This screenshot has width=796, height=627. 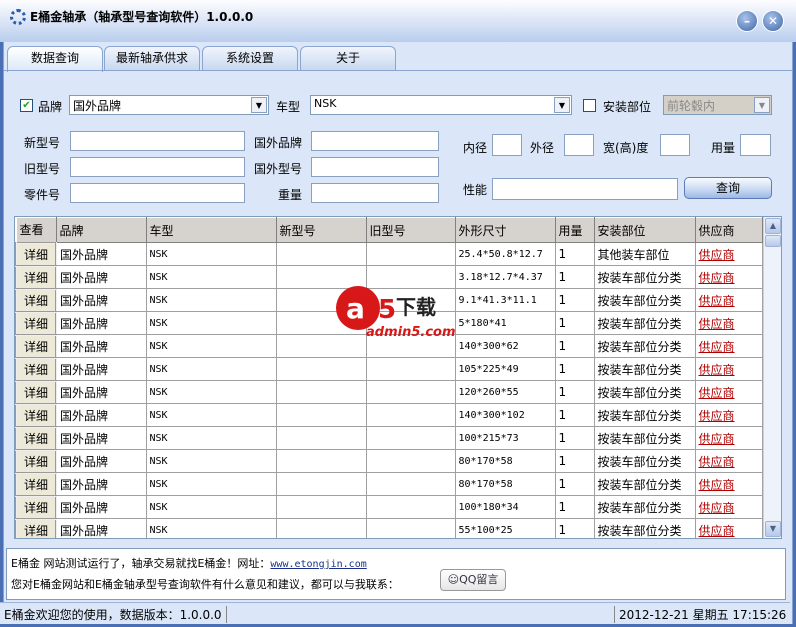 I want to click on scroll-thumb, so click(x=773, y=241).